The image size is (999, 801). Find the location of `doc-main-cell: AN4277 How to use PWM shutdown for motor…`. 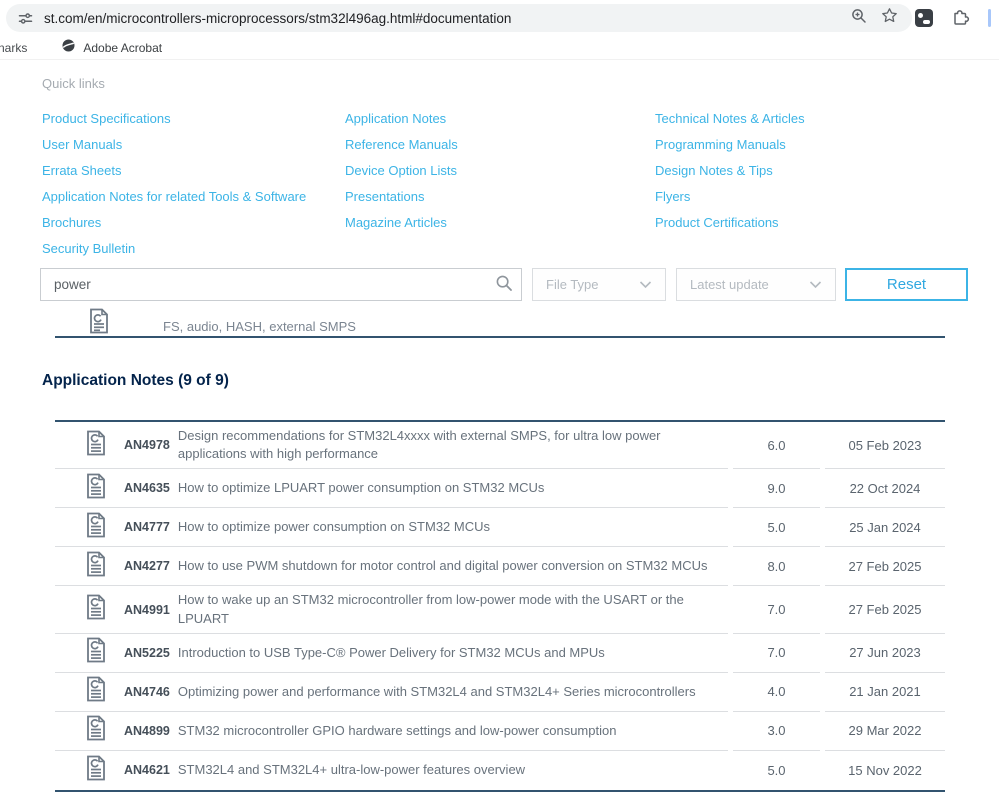

doc-main-cell: AN4277 How to use PWM shutdown for motor… is located at coordinates (391, 567).